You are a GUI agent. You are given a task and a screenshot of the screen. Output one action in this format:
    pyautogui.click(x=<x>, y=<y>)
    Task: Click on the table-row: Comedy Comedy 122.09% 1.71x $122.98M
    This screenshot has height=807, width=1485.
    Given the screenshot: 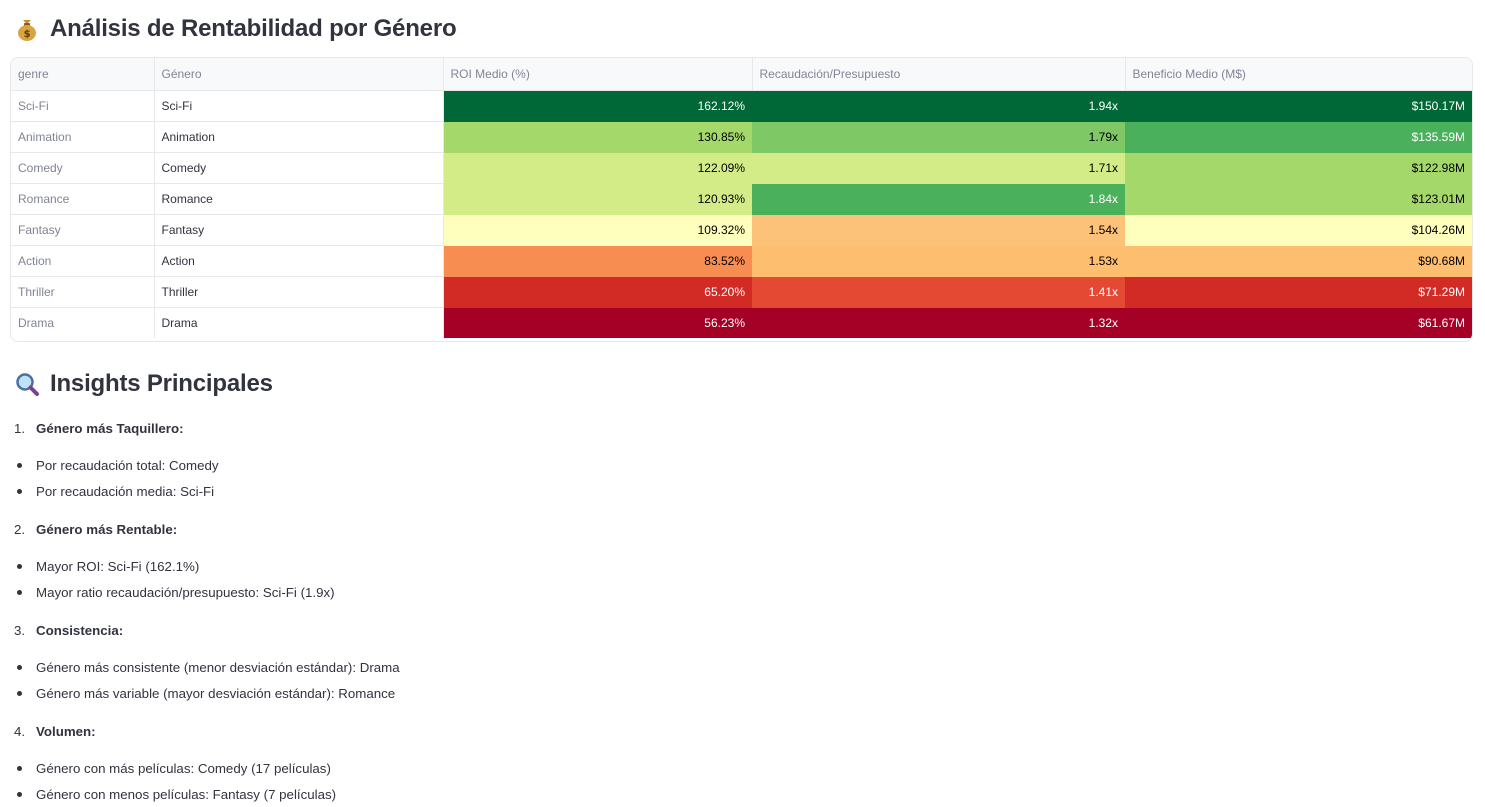 What is the action you would take?
    pyautogui.click(x=741, y=168)
    